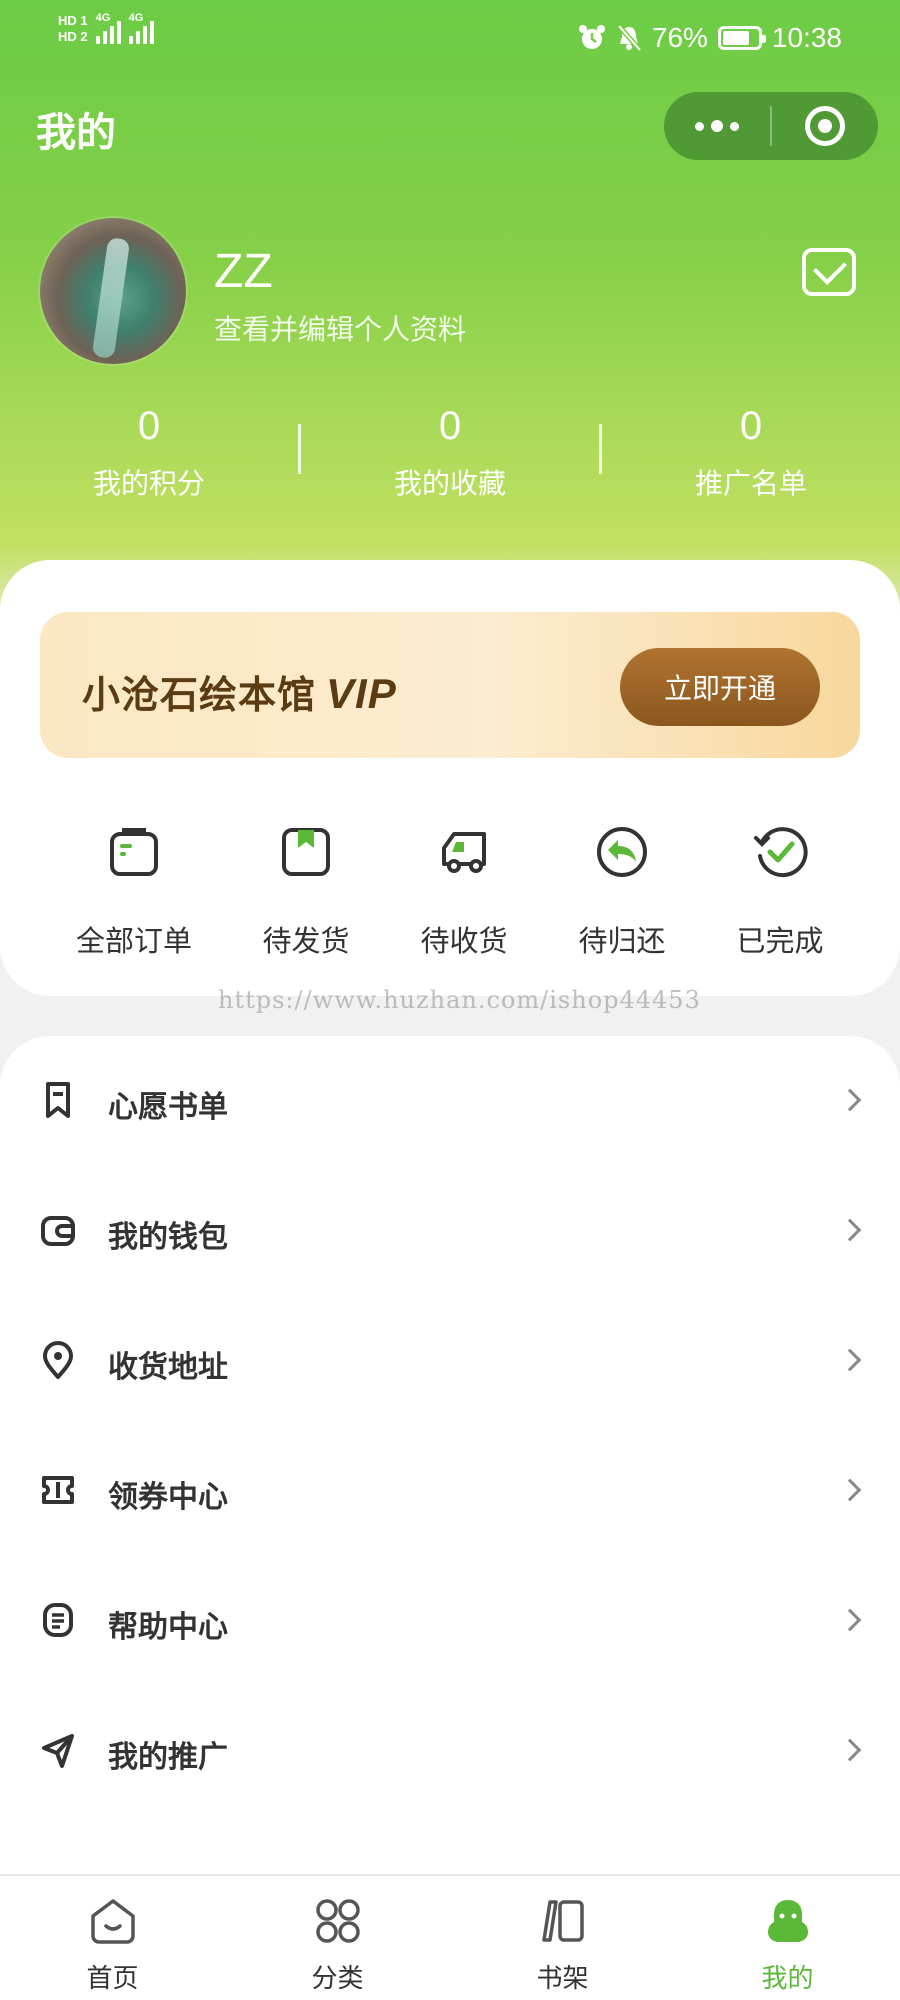 This screenshot has height=2000, width=900. Describe the element at coordinates (710, 38) in the screenshot. I see `status-right: 76% 10:38` at that location.